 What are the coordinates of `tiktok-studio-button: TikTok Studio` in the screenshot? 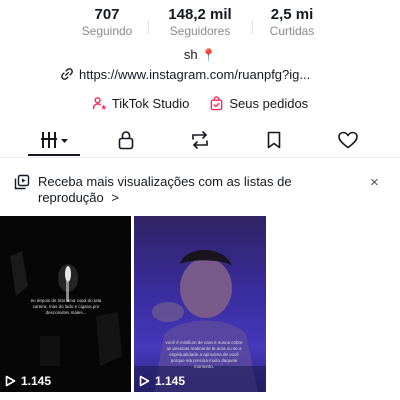 It's located at (141, 103).